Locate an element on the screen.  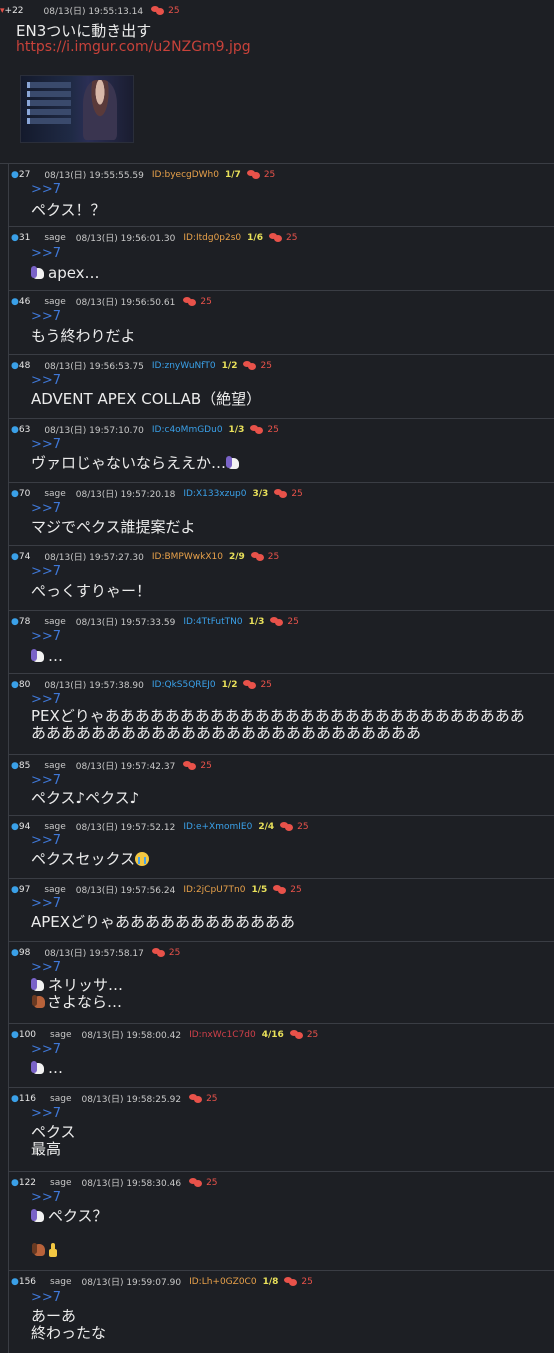
post-number: 100 is located at coordinates (27, 1035).